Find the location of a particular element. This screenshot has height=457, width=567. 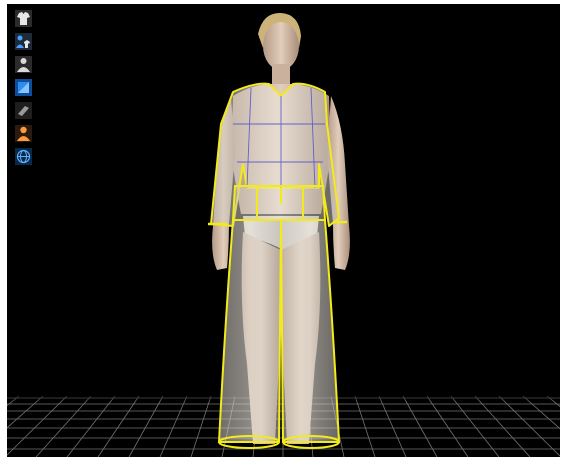

view-toolbar is located at coordinates (25, 90).